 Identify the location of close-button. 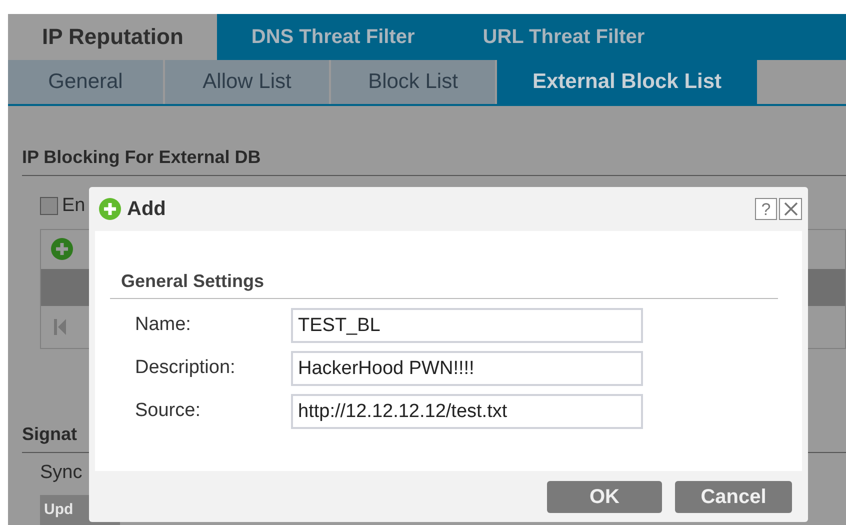
(790, 209).